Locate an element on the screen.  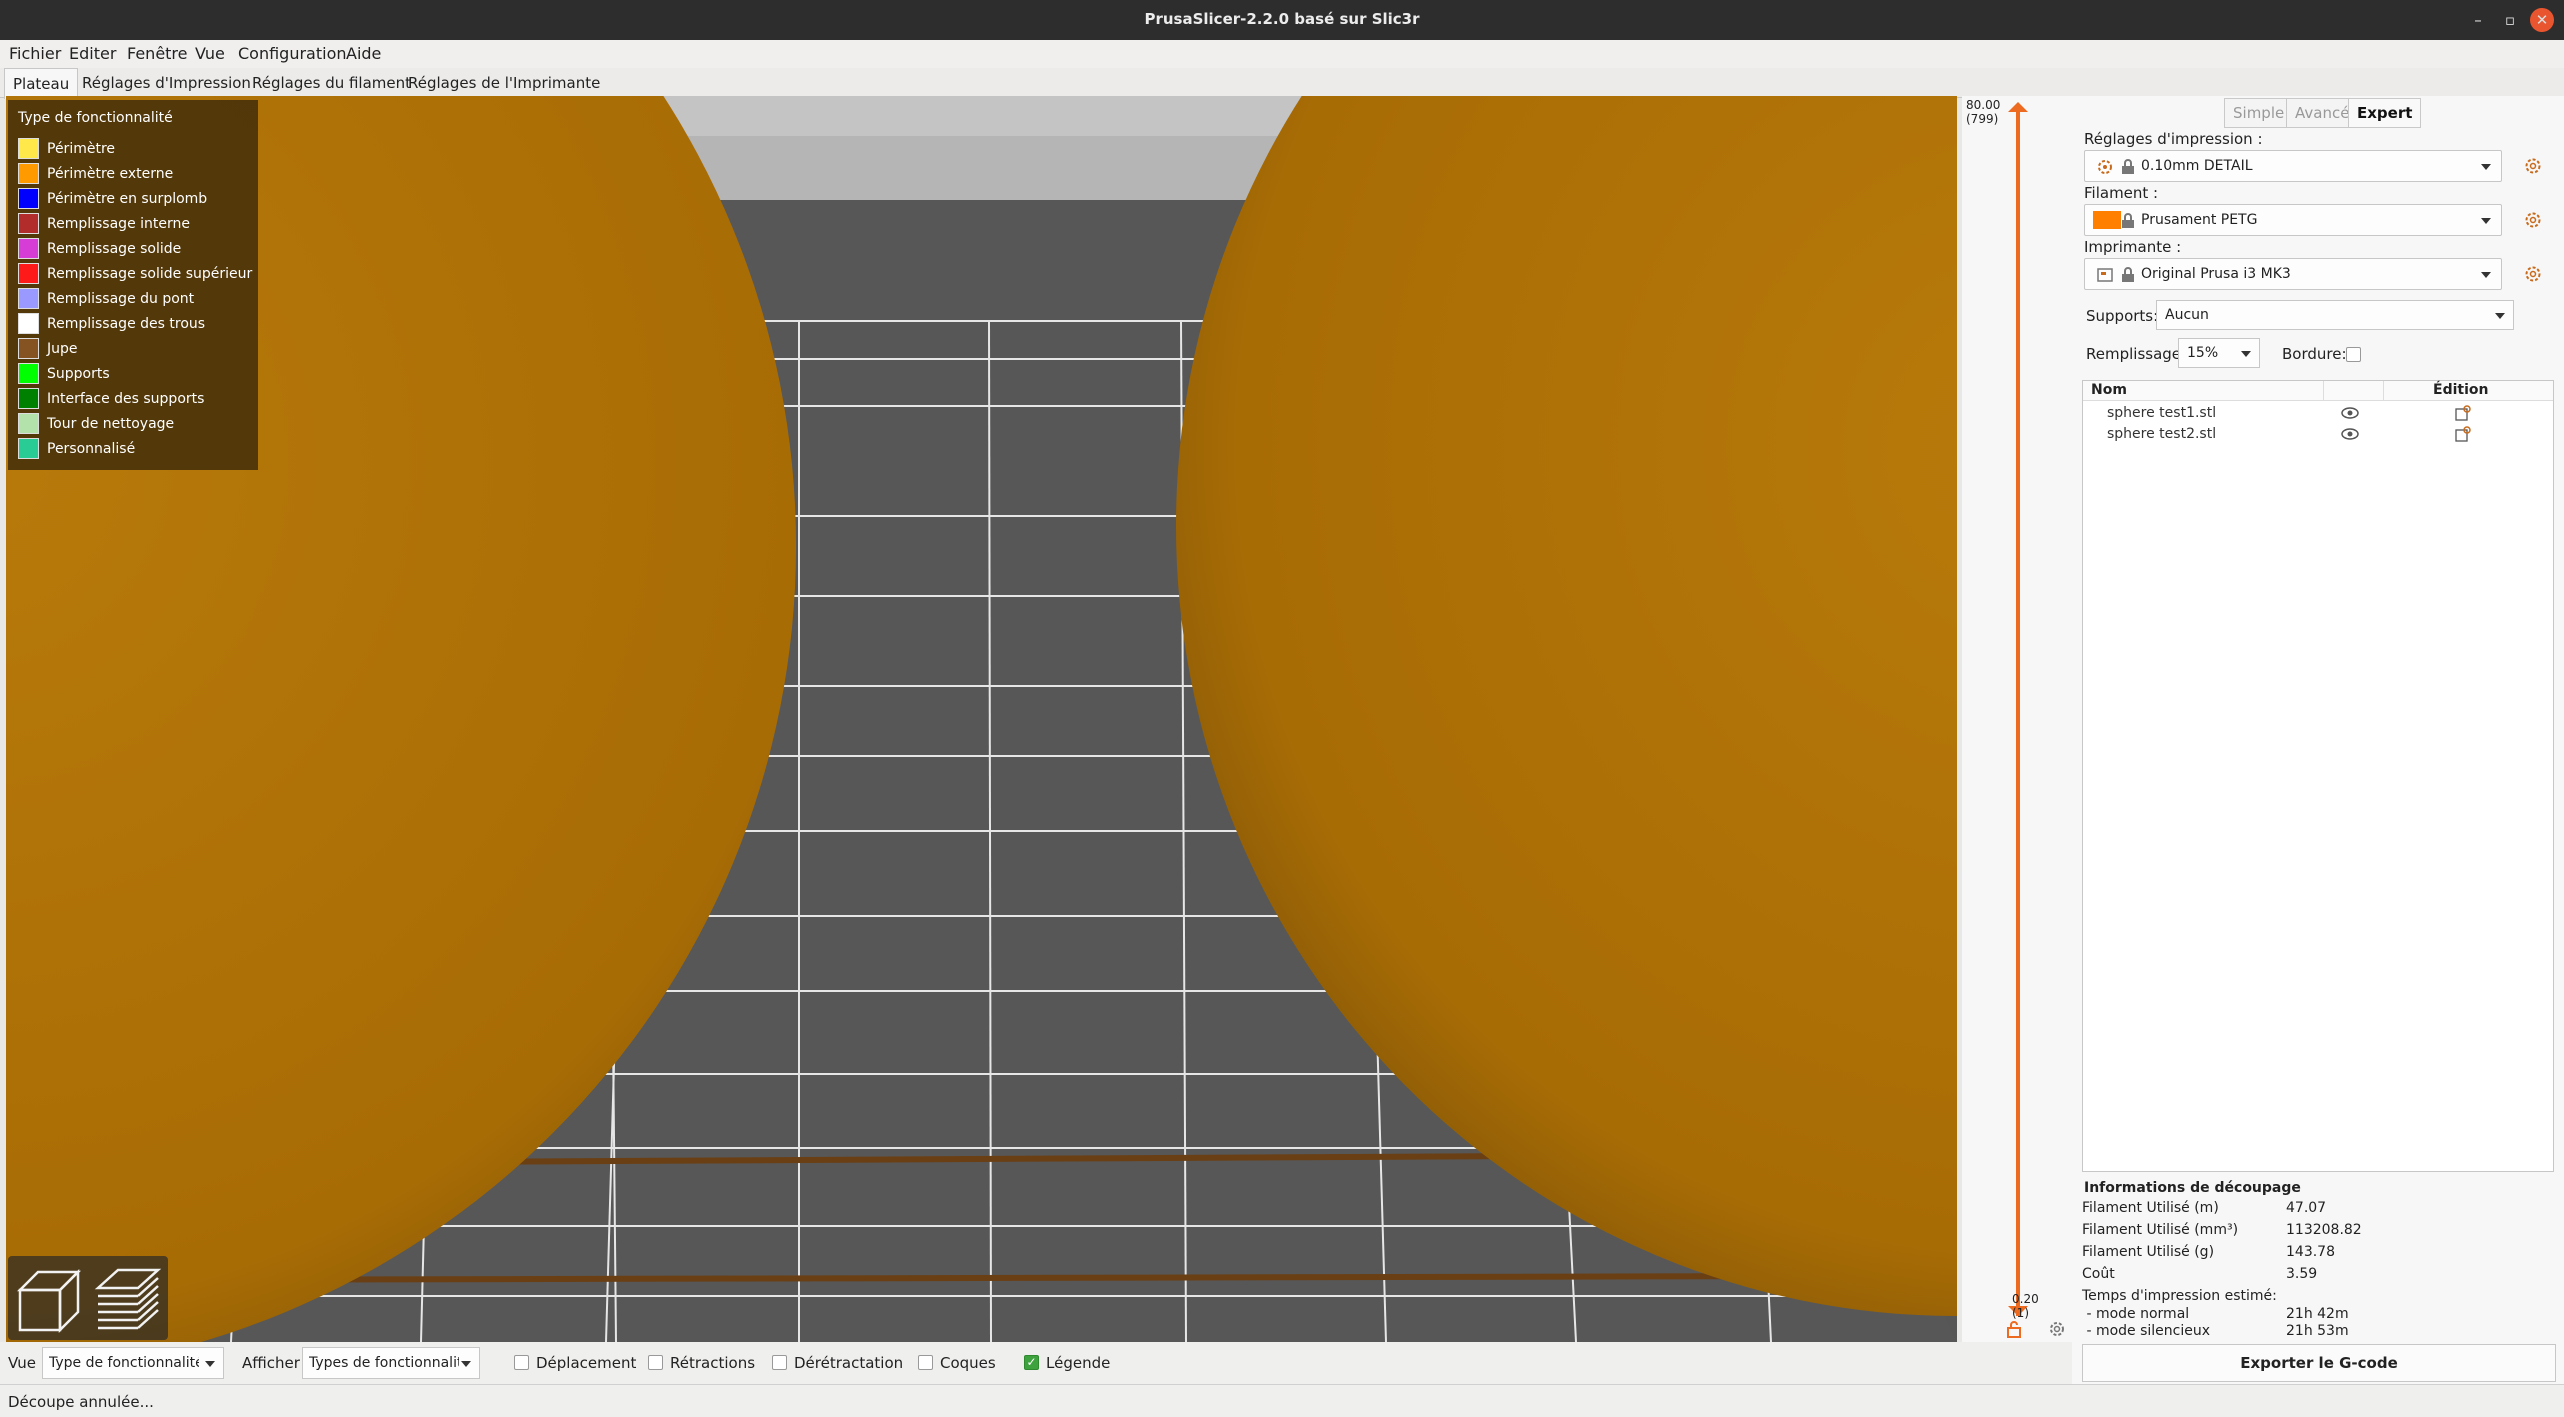
minimize-button: – is located at coordinates (2478, 20).